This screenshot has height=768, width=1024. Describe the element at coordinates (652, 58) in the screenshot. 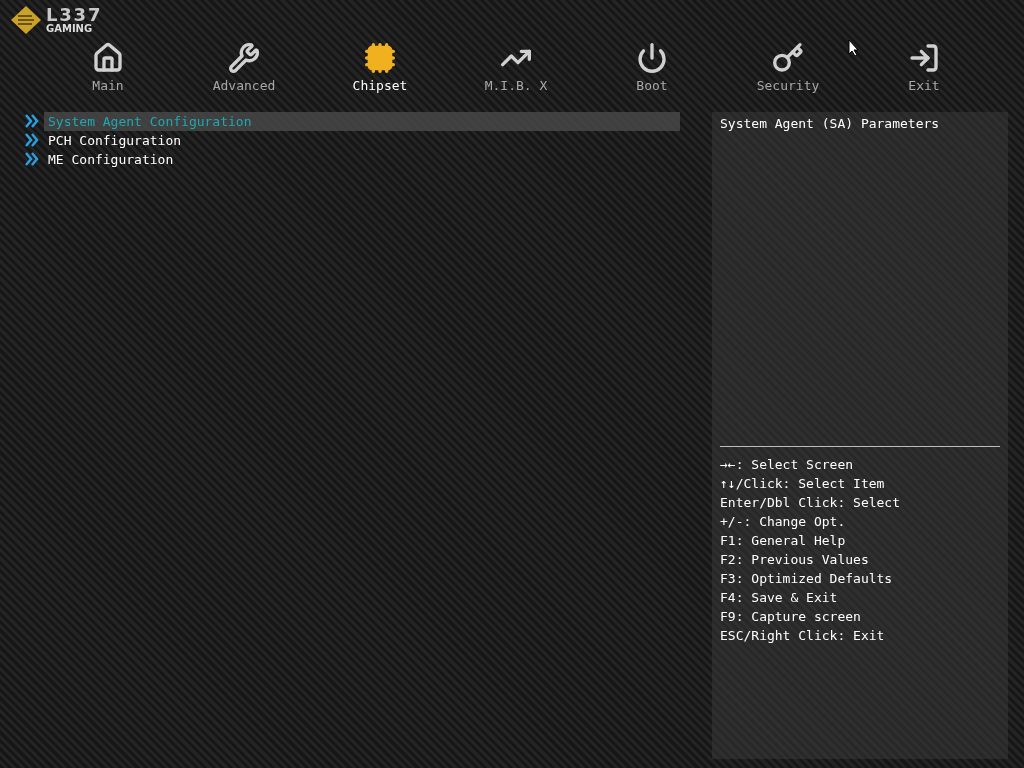

I see `power-icon` at that location.